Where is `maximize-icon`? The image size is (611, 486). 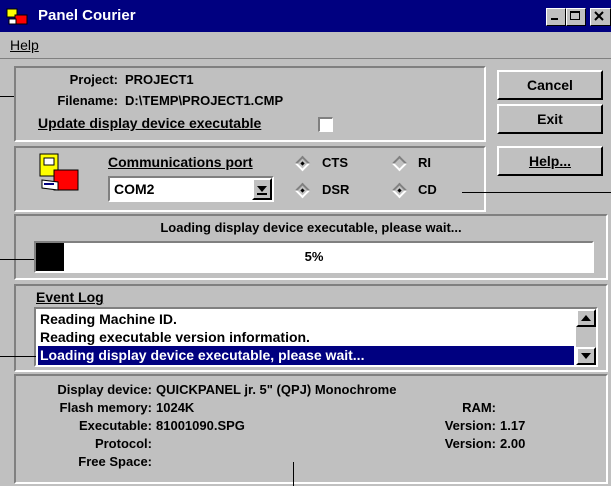 maximize-icon is located at coordinates (575, 15).